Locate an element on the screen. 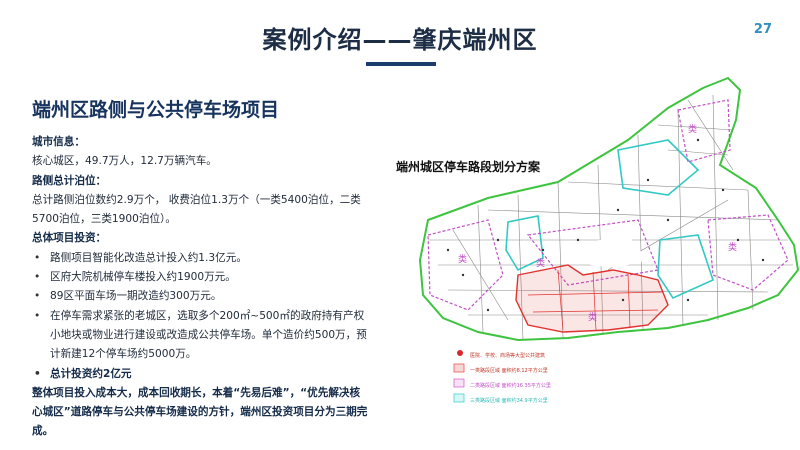 The image size is (800, 450). investment-item: 区府大院机械停车楼投入约1900万元。 is located at coordinates (200, 278).